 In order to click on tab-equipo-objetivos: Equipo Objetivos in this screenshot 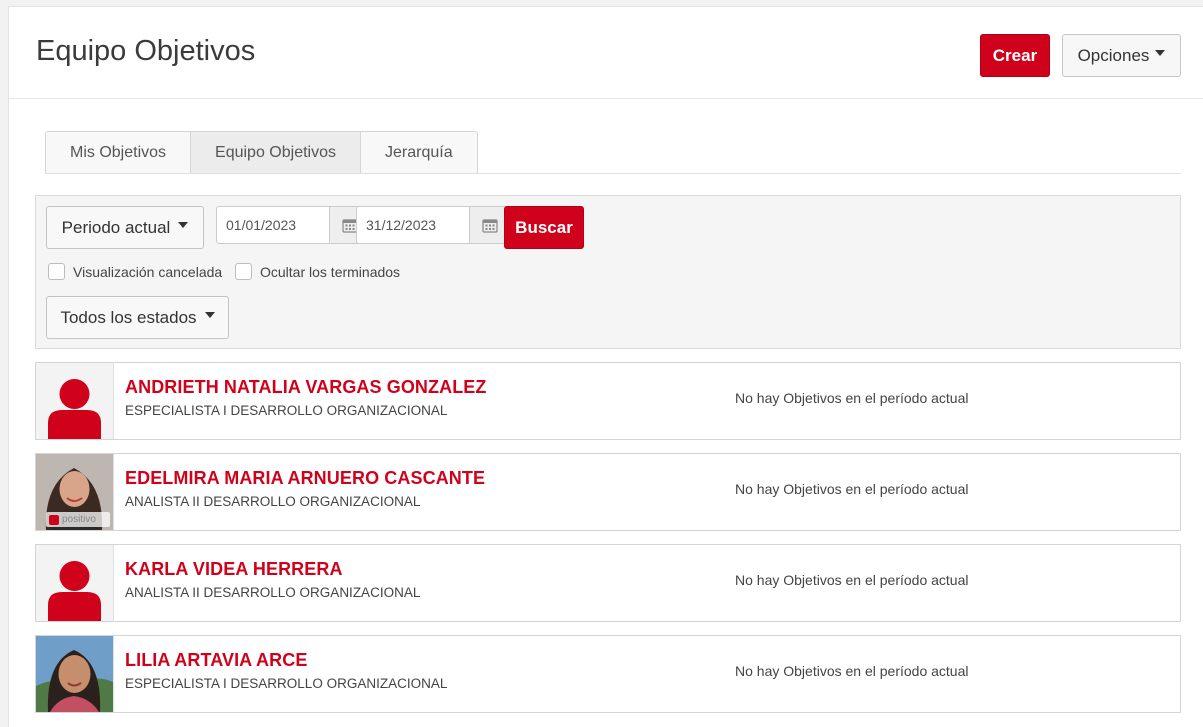, I will do `click(275, 152)`.